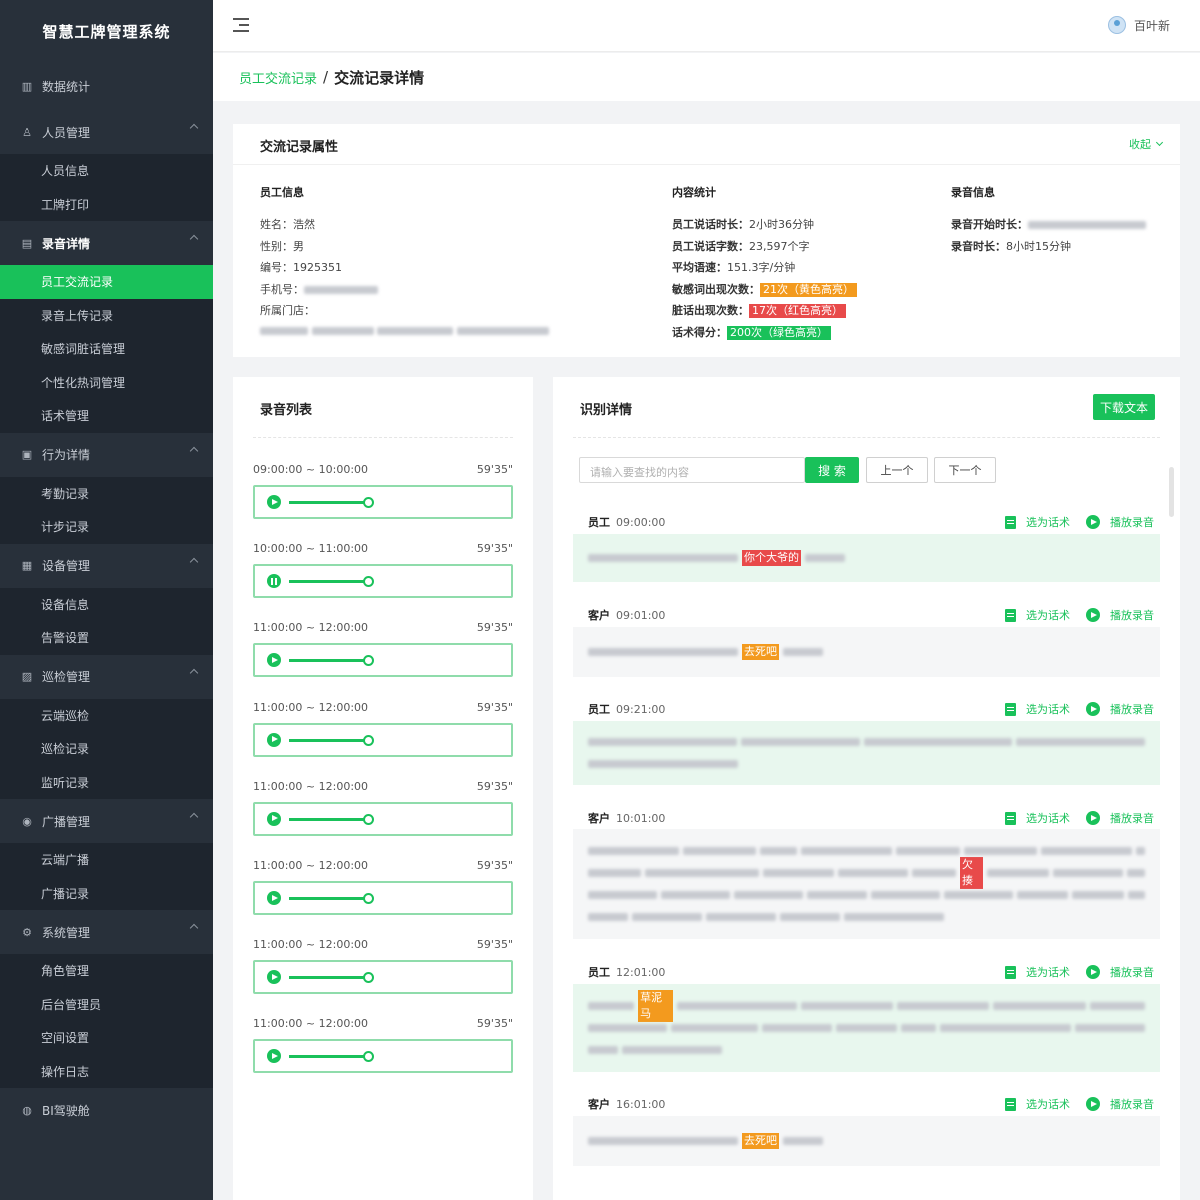  I want to click on menu-toggle-icon, so click(241, 25).